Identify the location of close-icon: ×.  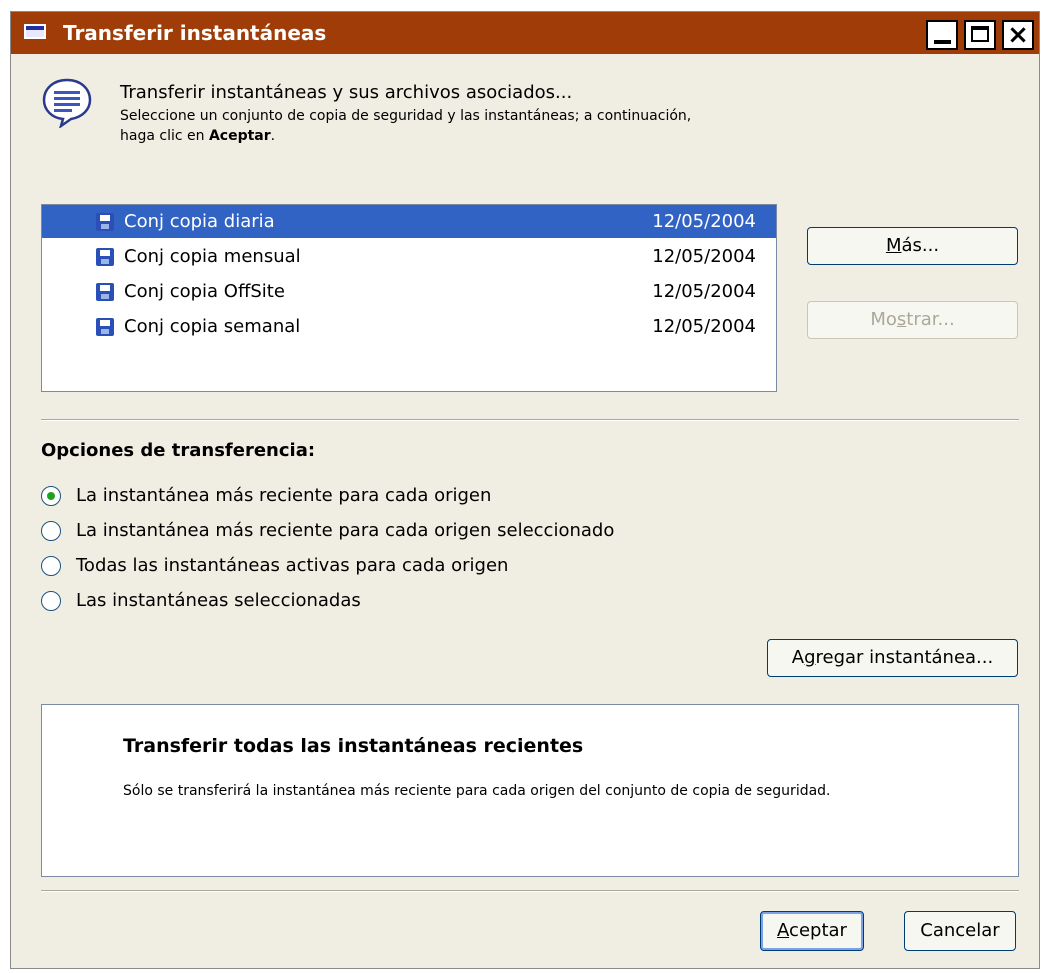
(1018, 35).